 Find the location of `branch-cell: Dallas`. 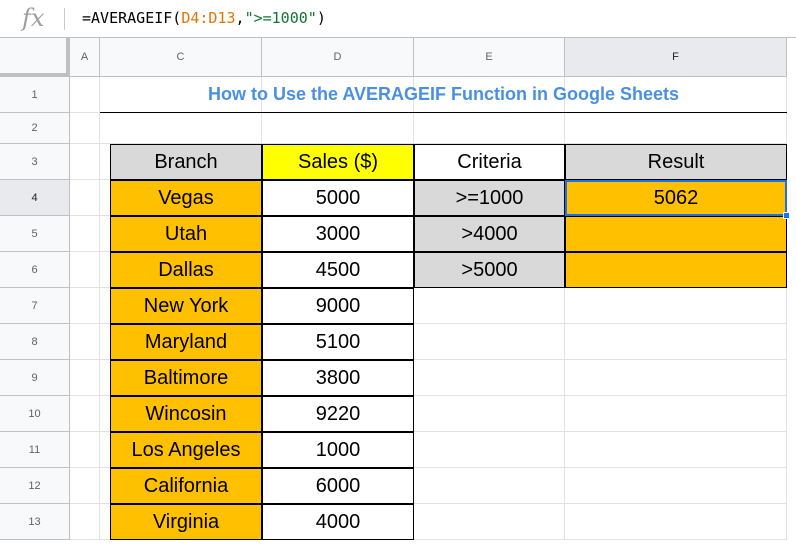

branch-cell: Dallas is located at coordinates (186, 270).